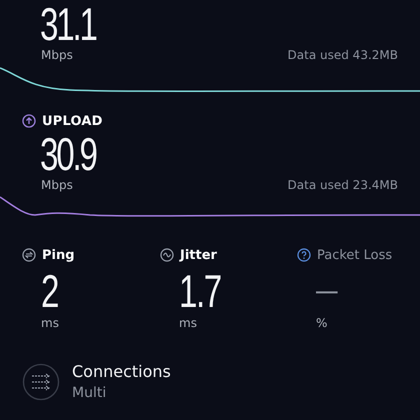 Image resolution: width=420 pixels, height=420 pixels. What do you see at coordinates (68, 154) in the screenshot?
I see `speed-value: 30.9` at bounding box center [68, 154].